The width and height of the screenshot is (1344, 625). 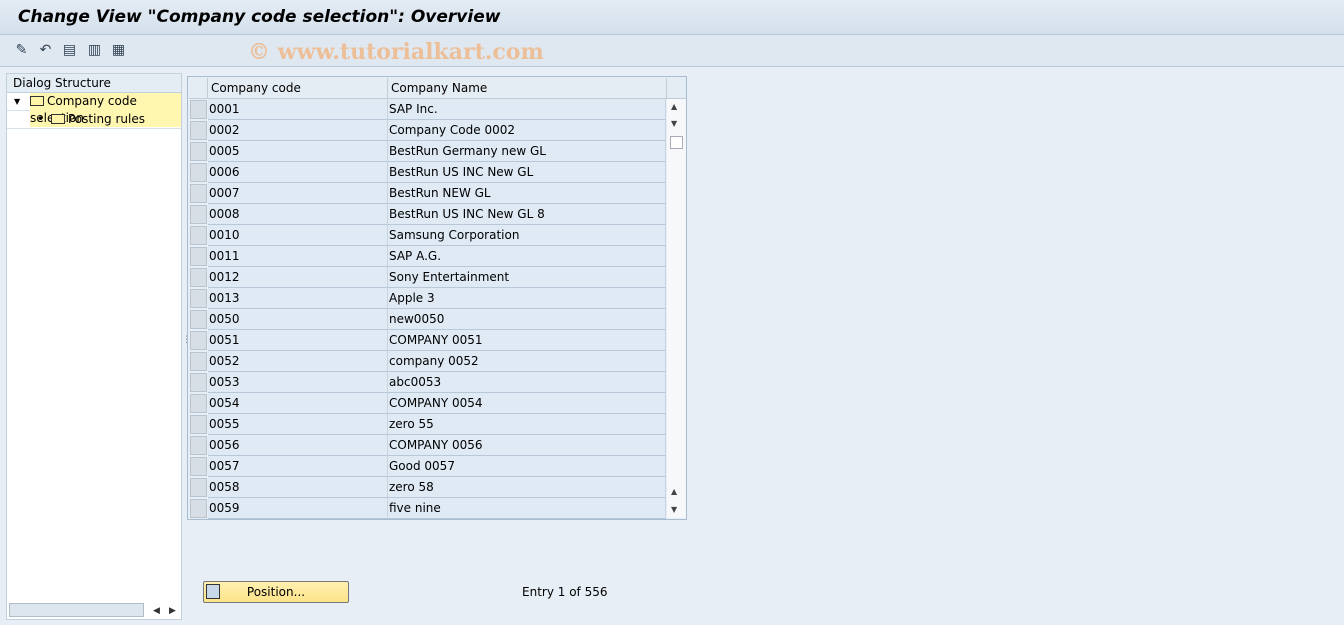 What do you see at coordinates (527, 151) in the screenshot?
I see `company-name-cell: BestRun Germany new GL` at bounding box center [527, 151].